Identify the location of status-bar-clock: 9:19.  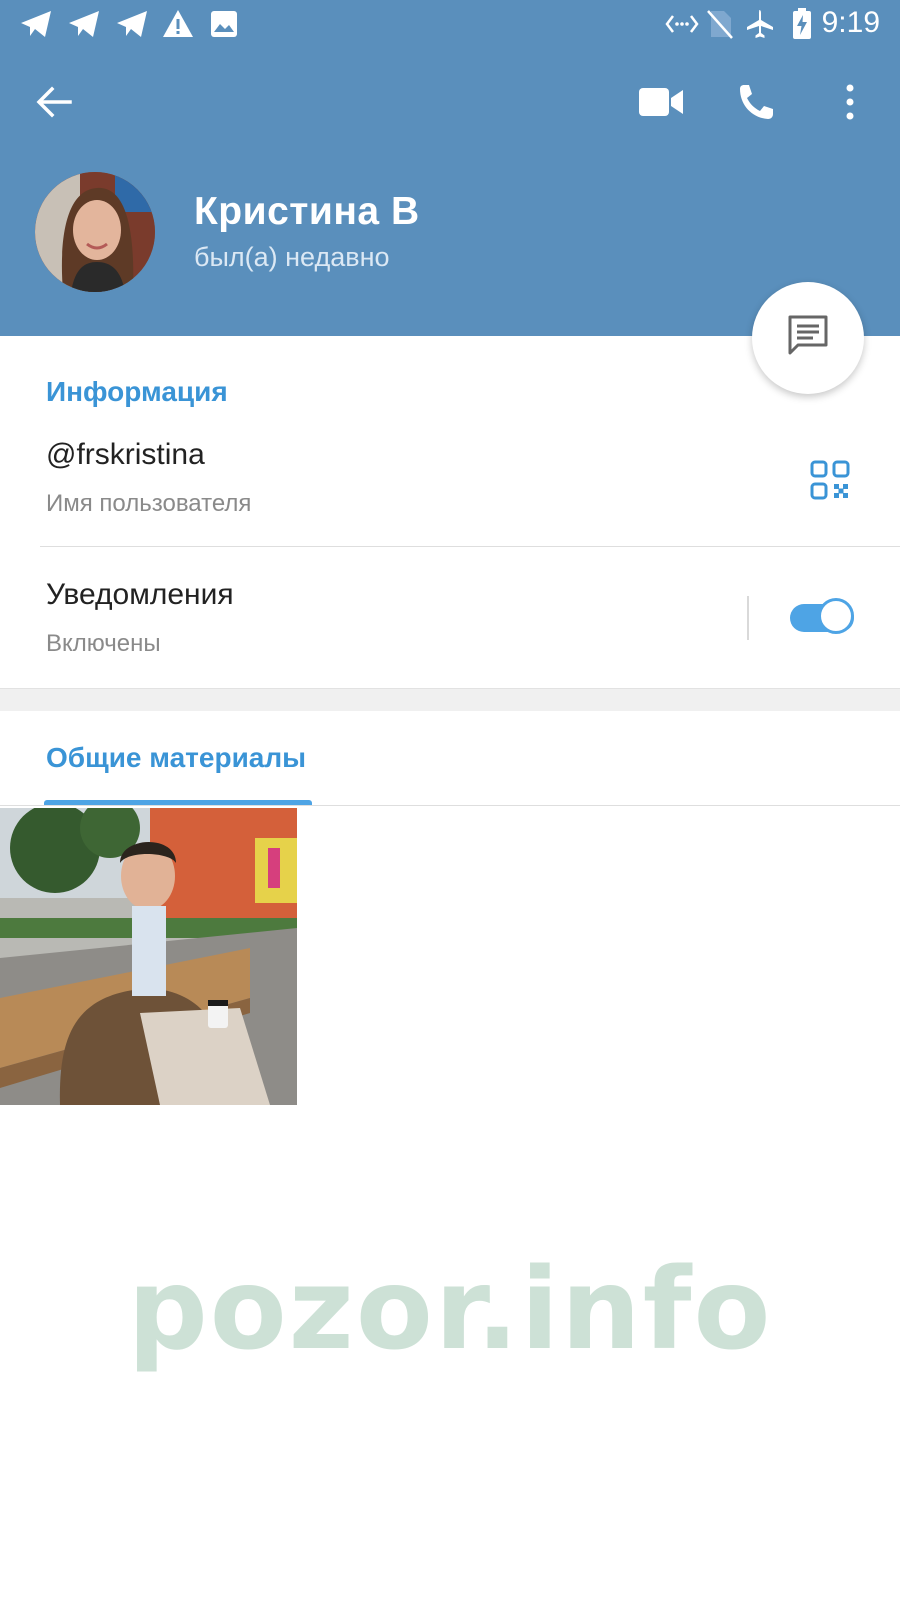
(850, 22).